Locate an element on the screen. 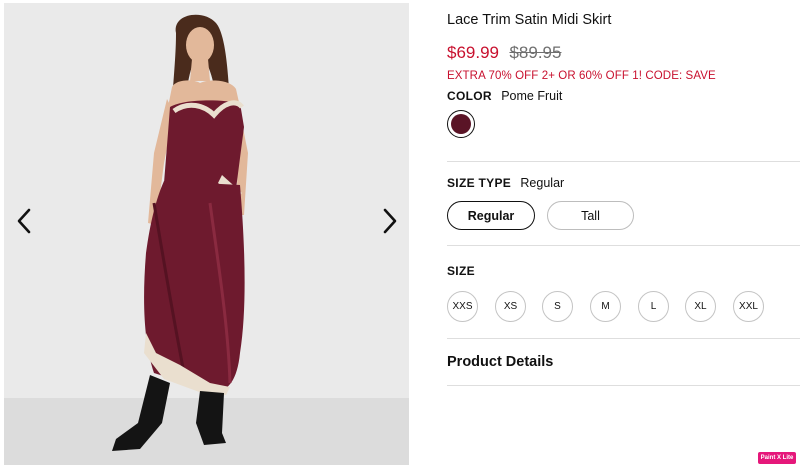  size-type-regular-button: Regular is located at coordinates (491, 215).